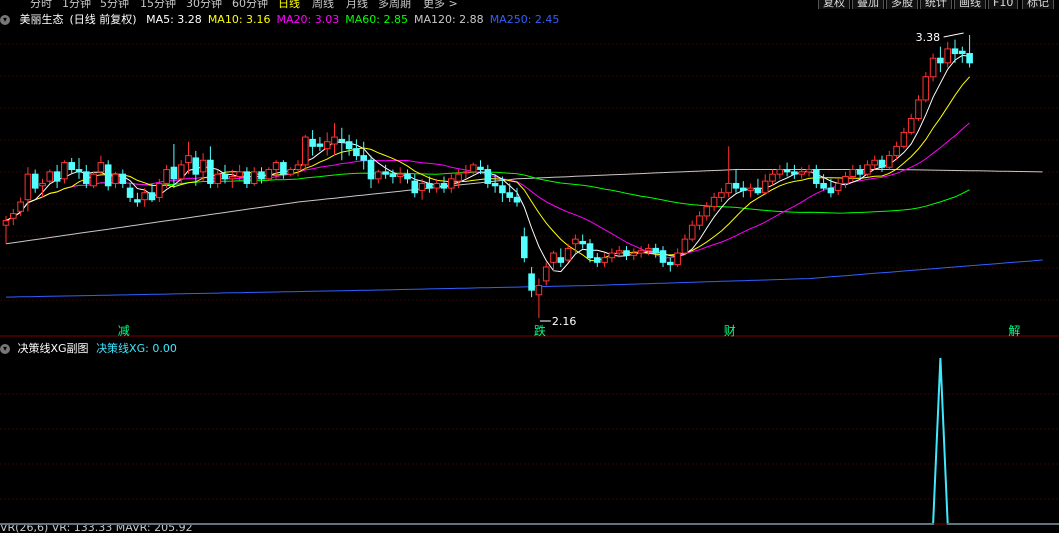  Describe the element at coordinates (540, 330) in the screenshot. I see `event-marker: 跌` at that location.